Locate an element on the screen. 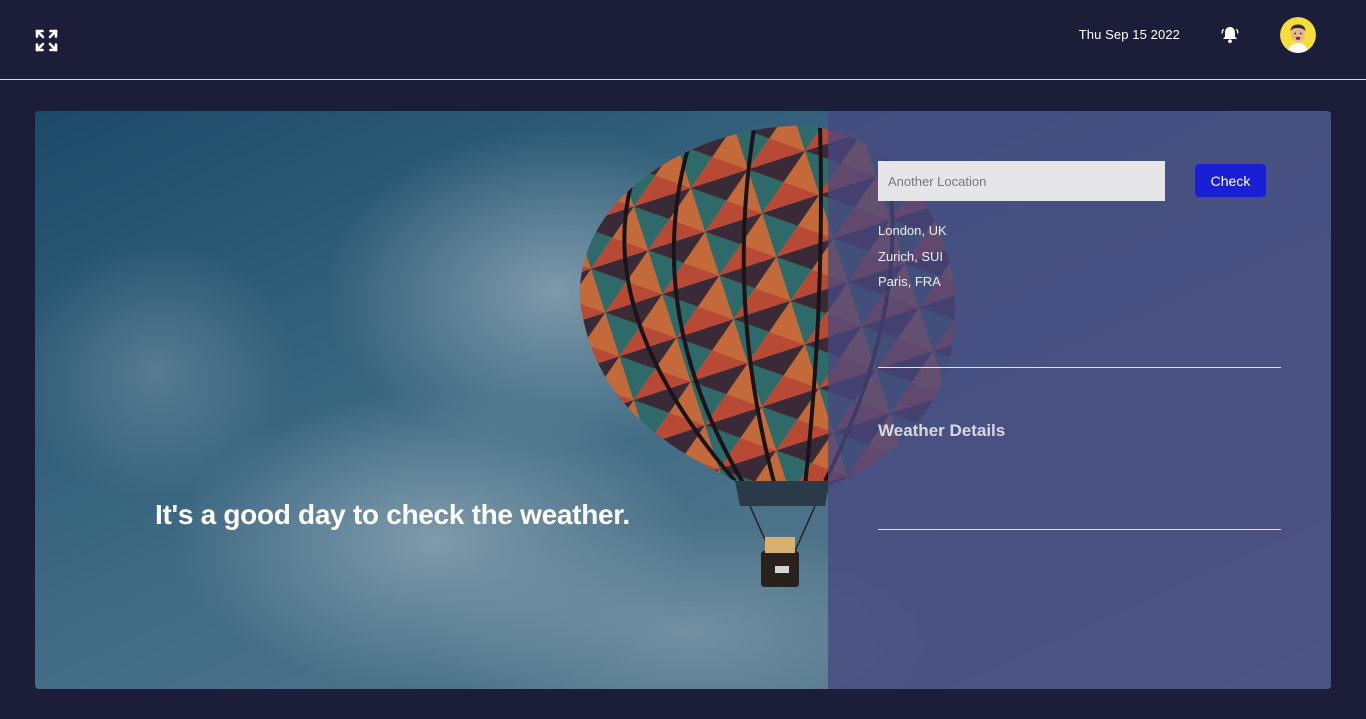 The width and height of the screenshot is (1366, 719). location-item-zurich: Zurich, SUI is located at coordinates (912, 262).